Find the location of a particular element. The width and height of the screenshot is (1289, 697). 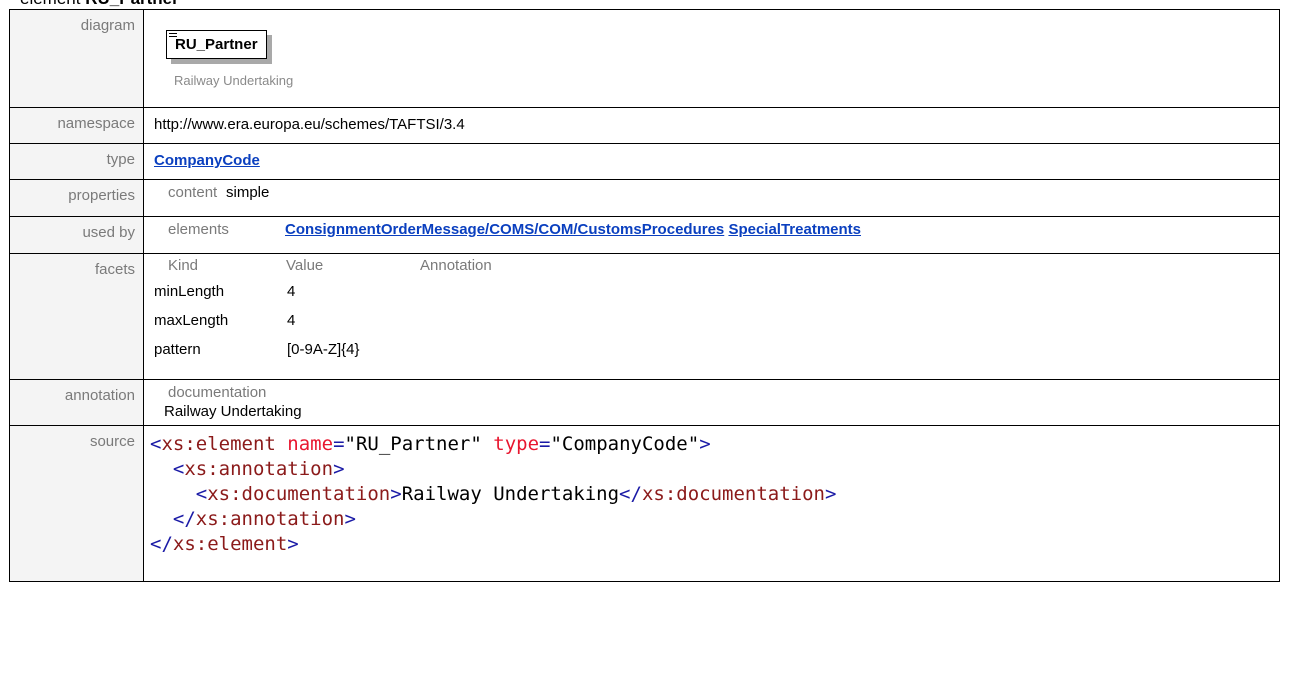

facet-value: [0-9A-Z]{4} is located at coordinates (323, 349).